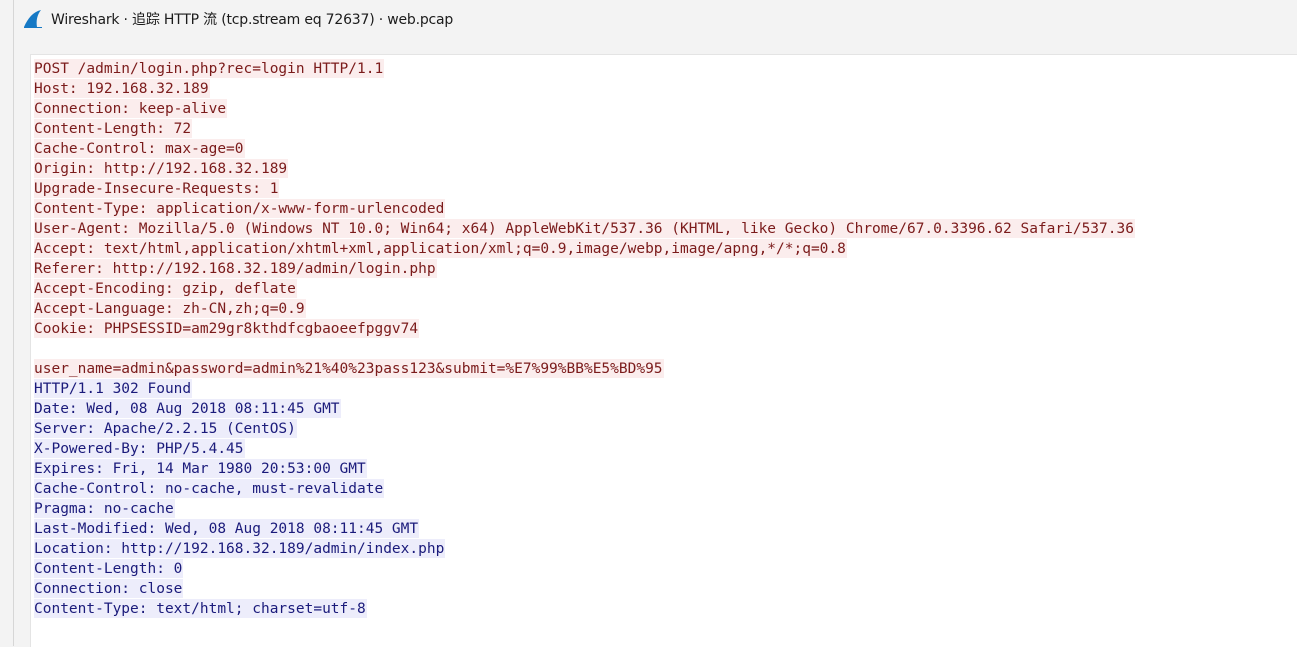  What do you see at coordinates (113, 388) in the screenshot?
I see `response-header-text: HTTP/1.1 302 Found` at bounding box center [113, 388].